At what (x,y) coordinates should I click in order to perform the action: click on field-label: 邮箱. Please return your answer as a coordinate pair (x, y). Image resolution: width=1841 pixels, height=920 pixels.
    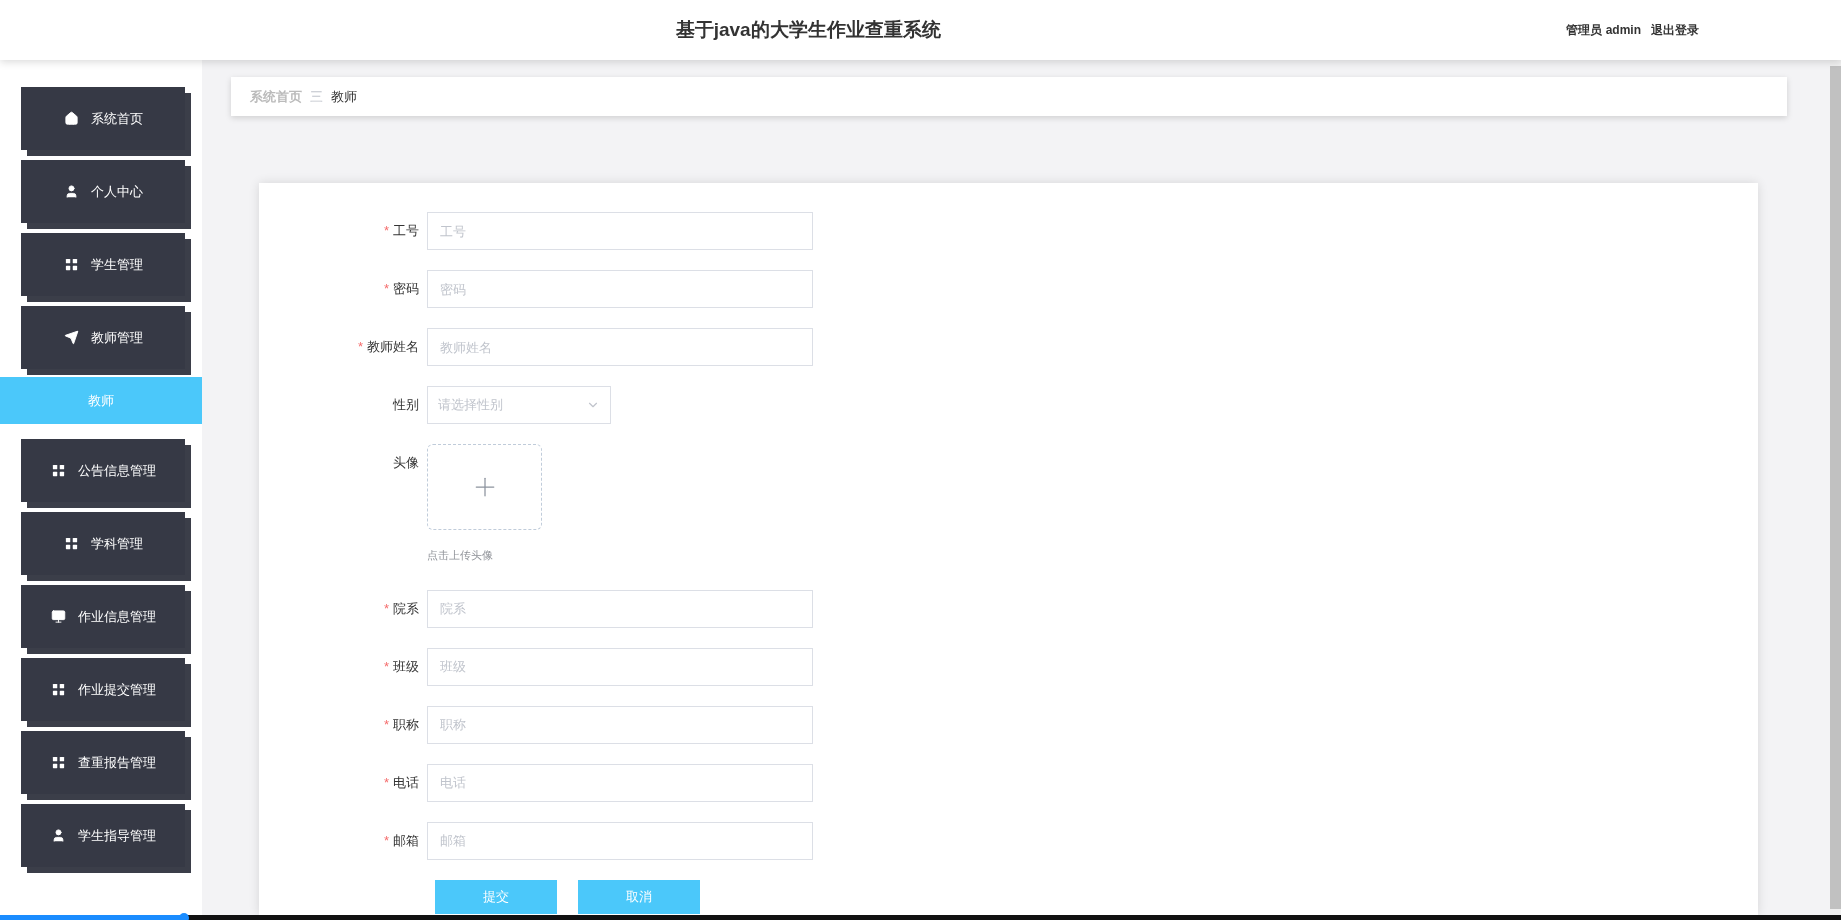
    Looking at the image, I should click on (406, 840).